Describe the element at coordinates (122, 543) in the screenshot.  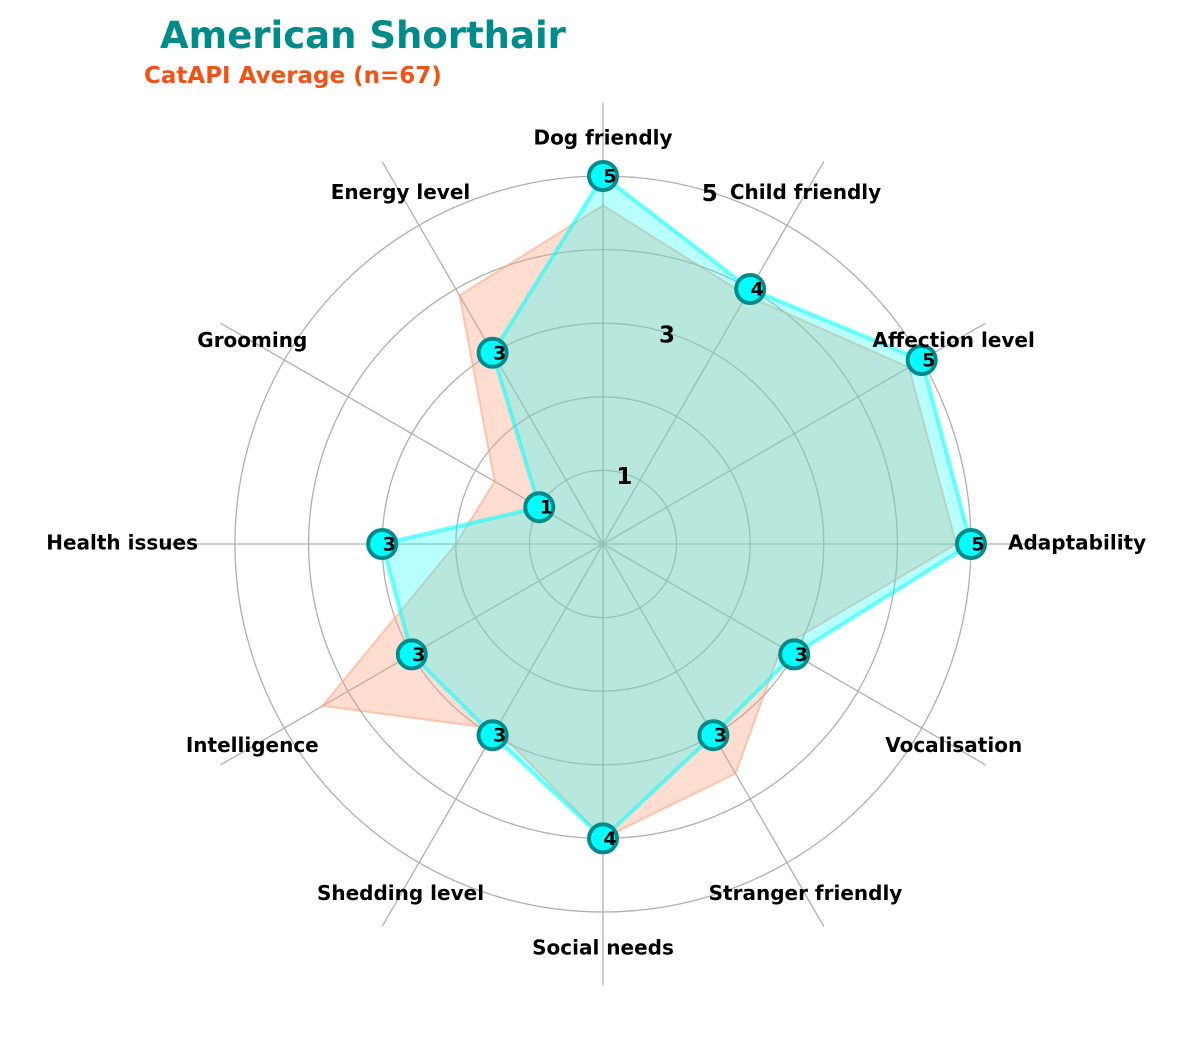
I see `category-label: Health issues` at that location.